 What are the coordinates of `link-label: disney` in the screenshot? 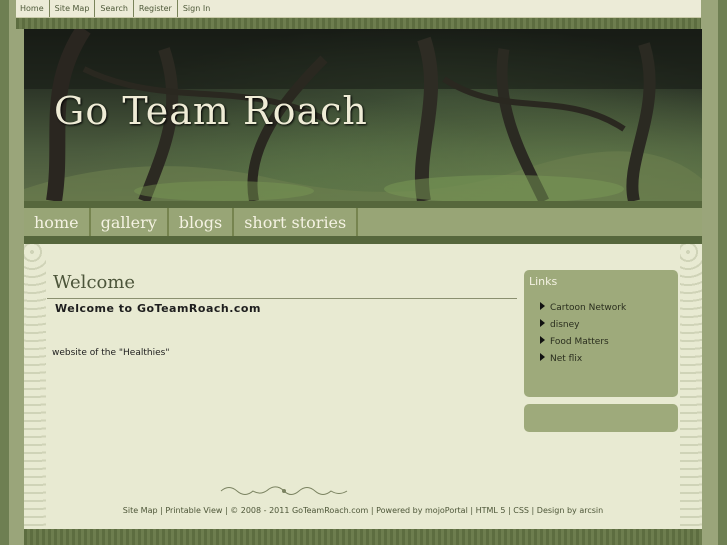 It's located at (565, 325).